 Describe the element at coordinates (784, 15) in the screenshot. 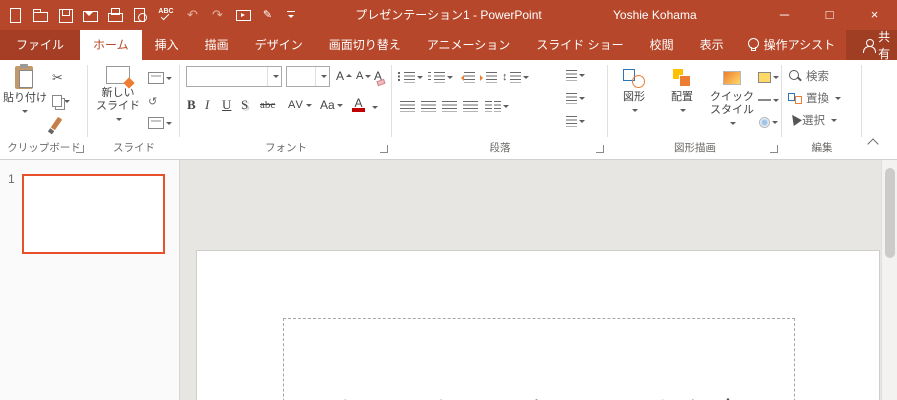

I see `minimize-button: ─` at that location.